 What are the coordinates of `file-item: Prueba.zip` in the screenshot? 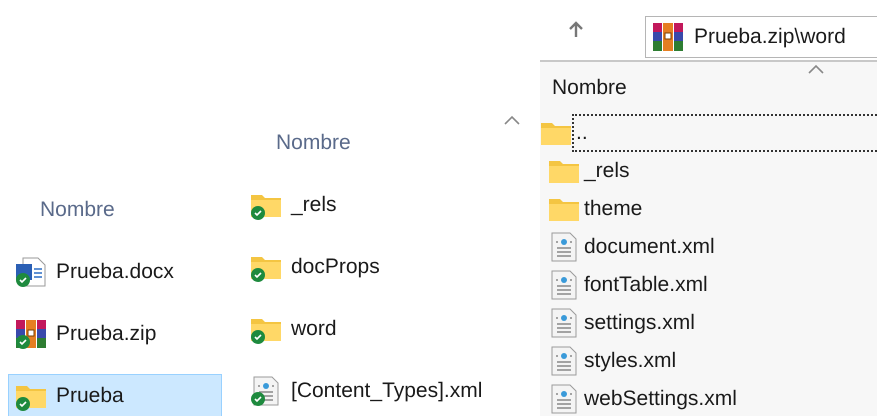 It's located at (115, 334).